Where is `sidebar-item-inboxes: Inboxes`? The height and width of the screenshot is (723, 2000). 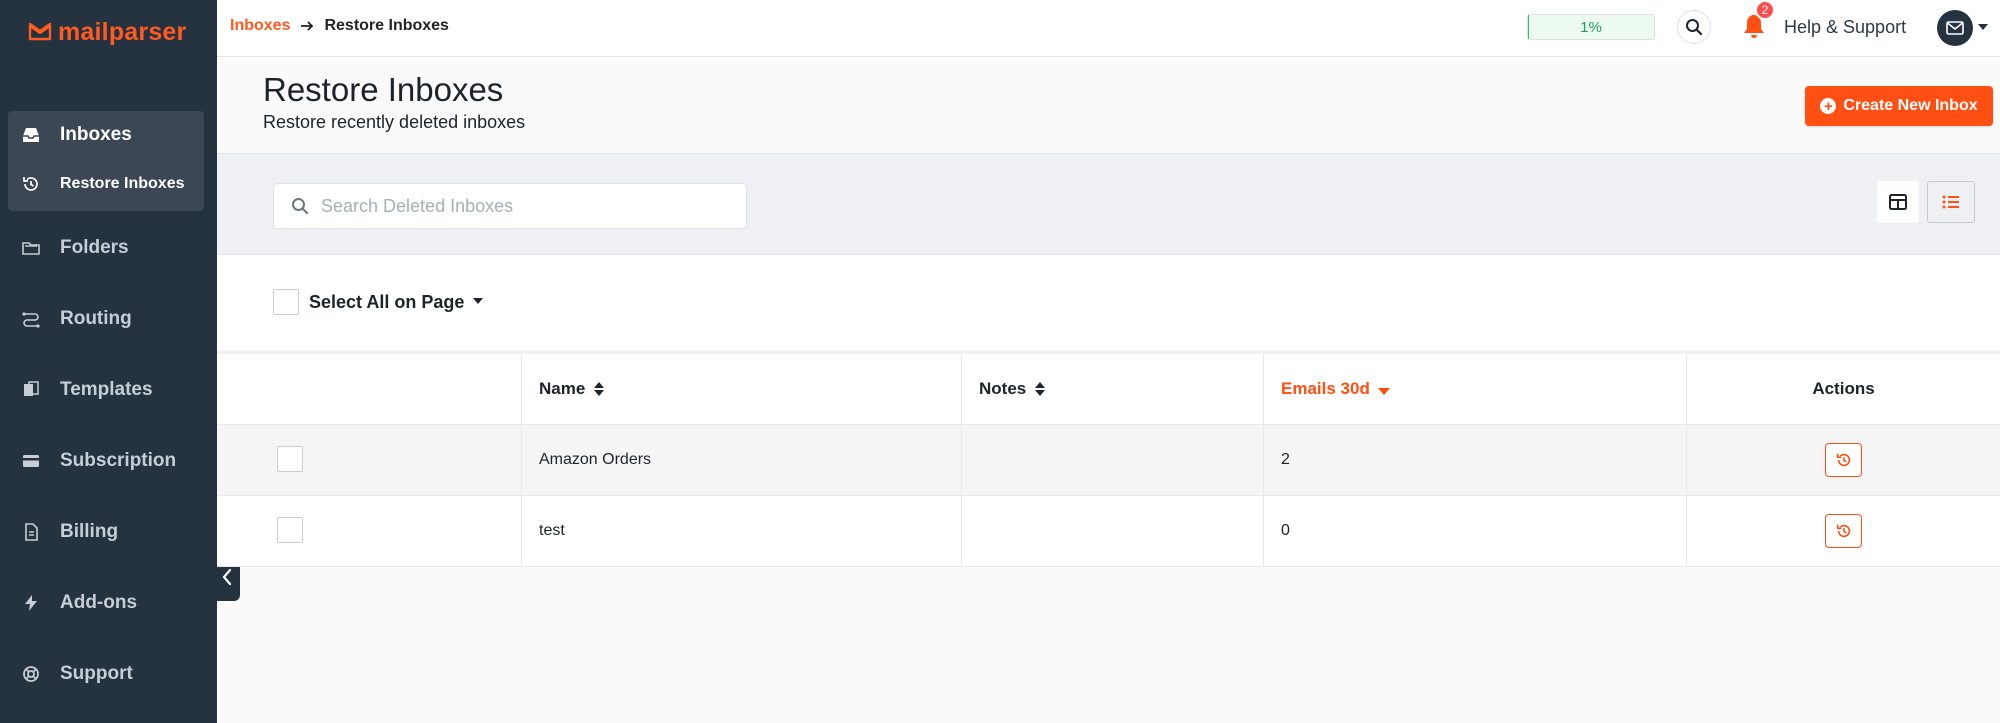
sidebar-item-inboxes: Inboxes is located at coordinates (108, 135).